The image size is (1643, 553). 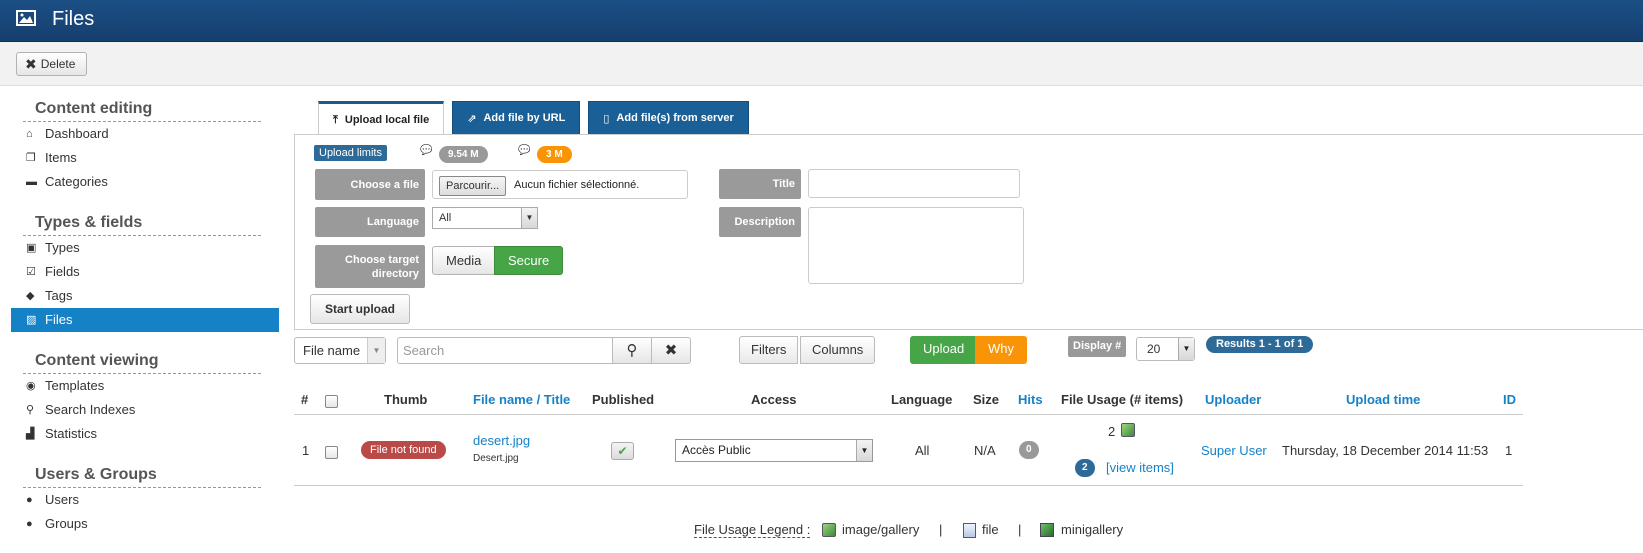 What do you see at coordinates (1233, 399) in the screenshot?
I see `col-uploader: Uploader` at bounding box center [1233, 399].